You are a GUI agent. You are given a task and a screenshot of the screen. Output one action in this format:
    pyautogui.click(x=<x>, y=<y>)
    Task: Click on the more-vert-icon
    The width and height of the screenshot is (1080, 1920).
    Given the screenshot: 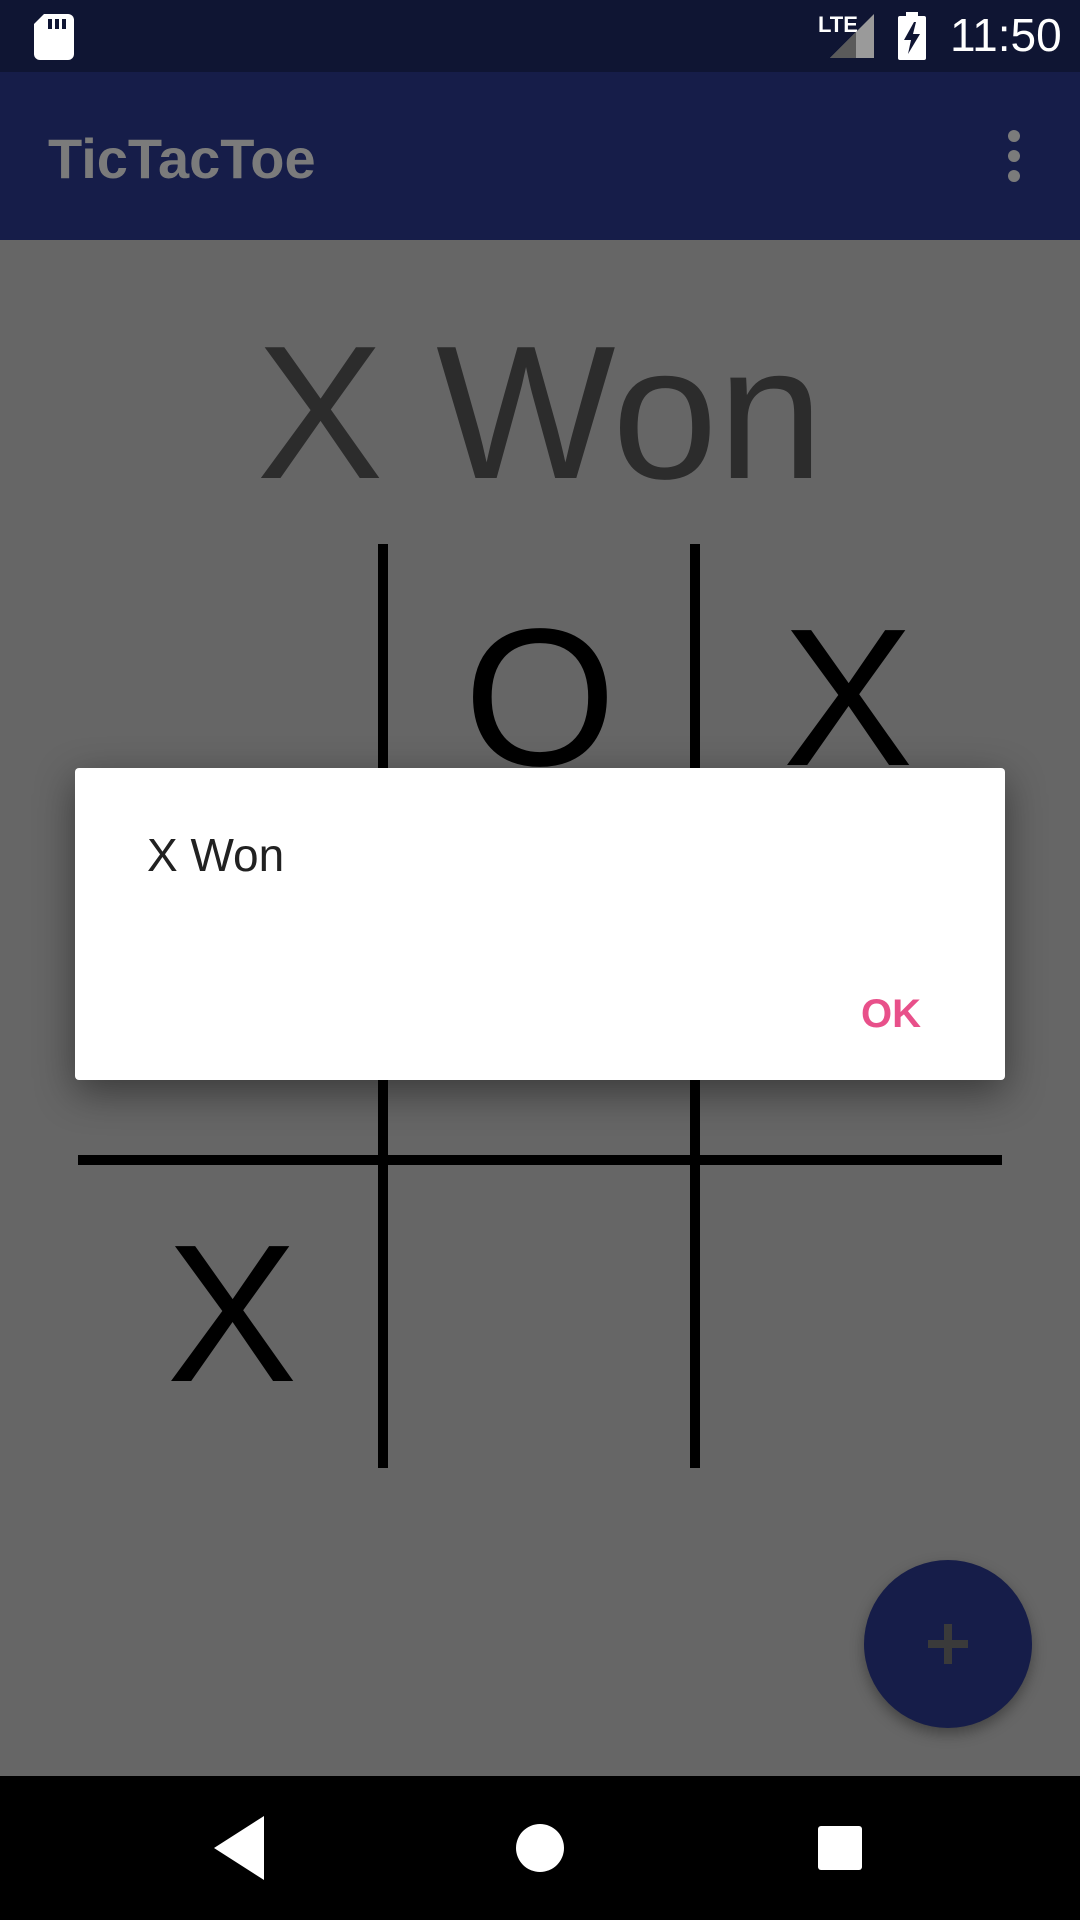 What is the action you would take?
    pyautogui.click(x=1014, y=158)
    